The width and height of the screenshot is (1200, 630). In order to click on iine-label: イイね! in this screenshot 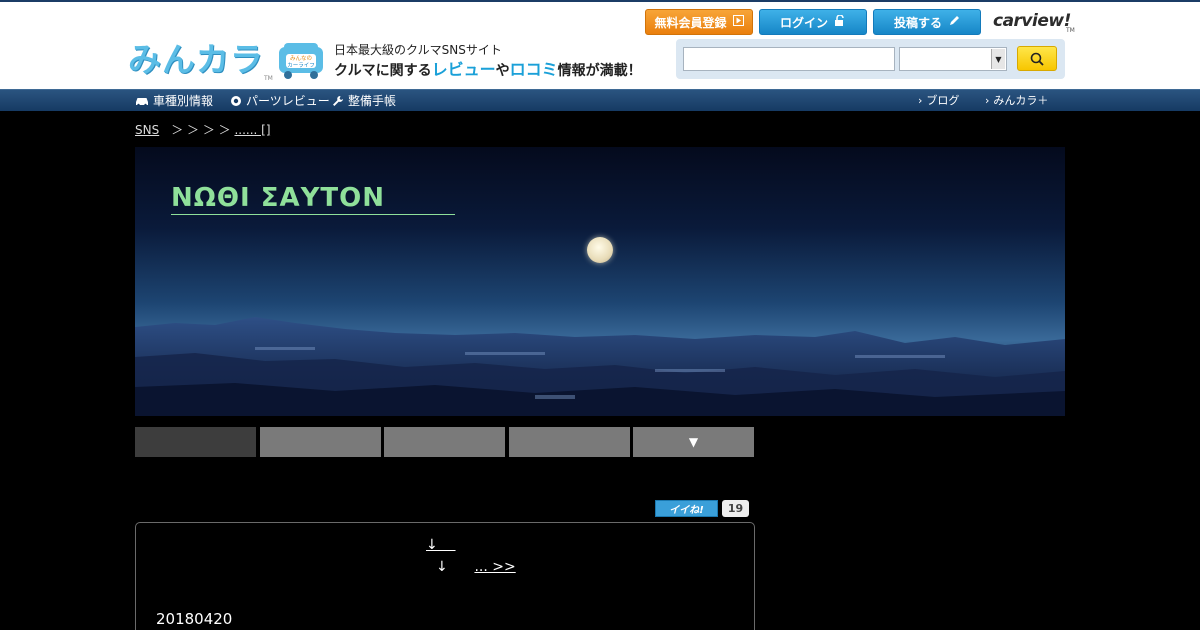, I will do `click(686, 510)`.